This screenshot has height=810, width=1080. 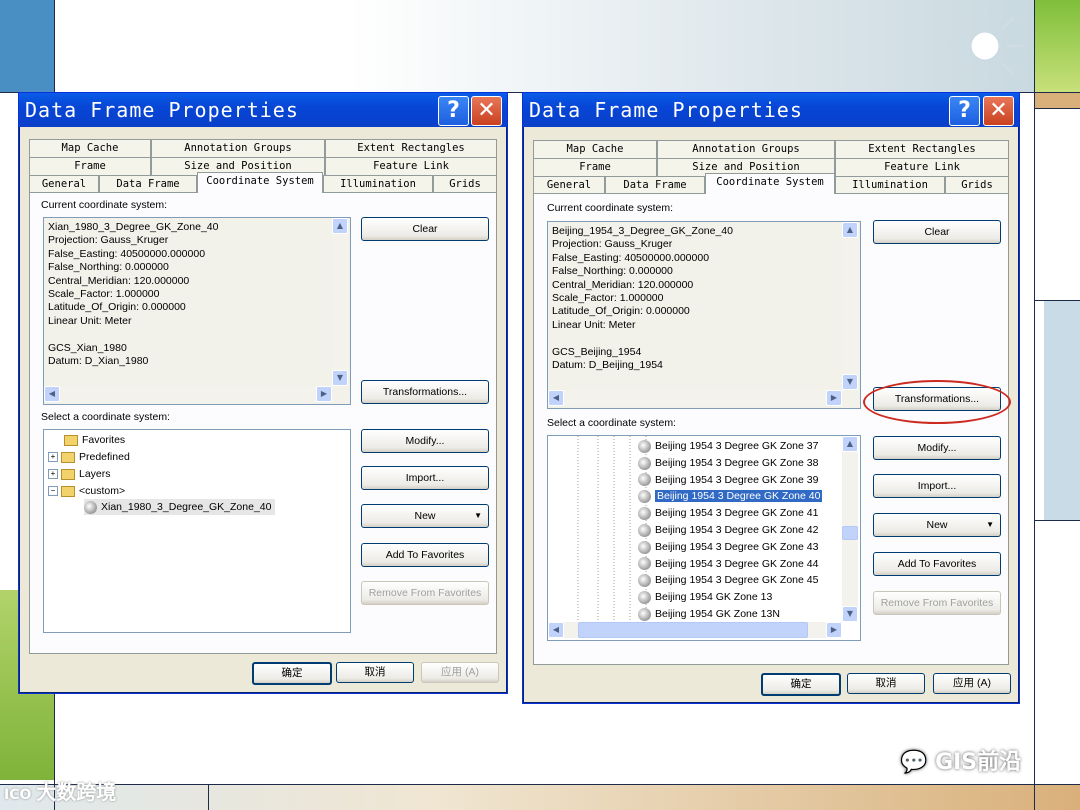 What do you see at coordinates (540, 784) in the screenshot?
I see `bg-line-bottom` at bounding box center [540, 784].